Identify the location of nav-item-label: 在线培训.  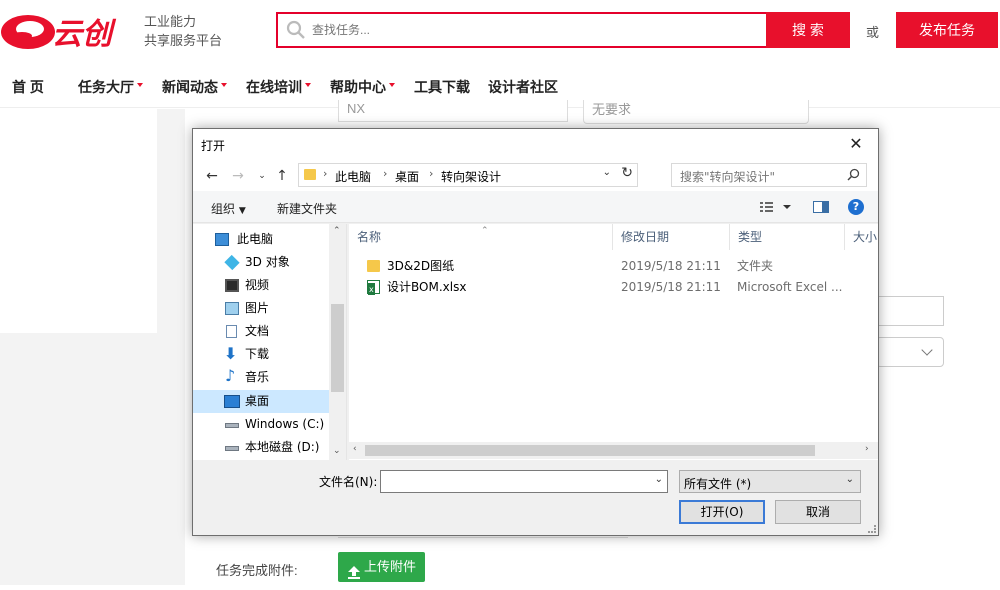
(274, 87).